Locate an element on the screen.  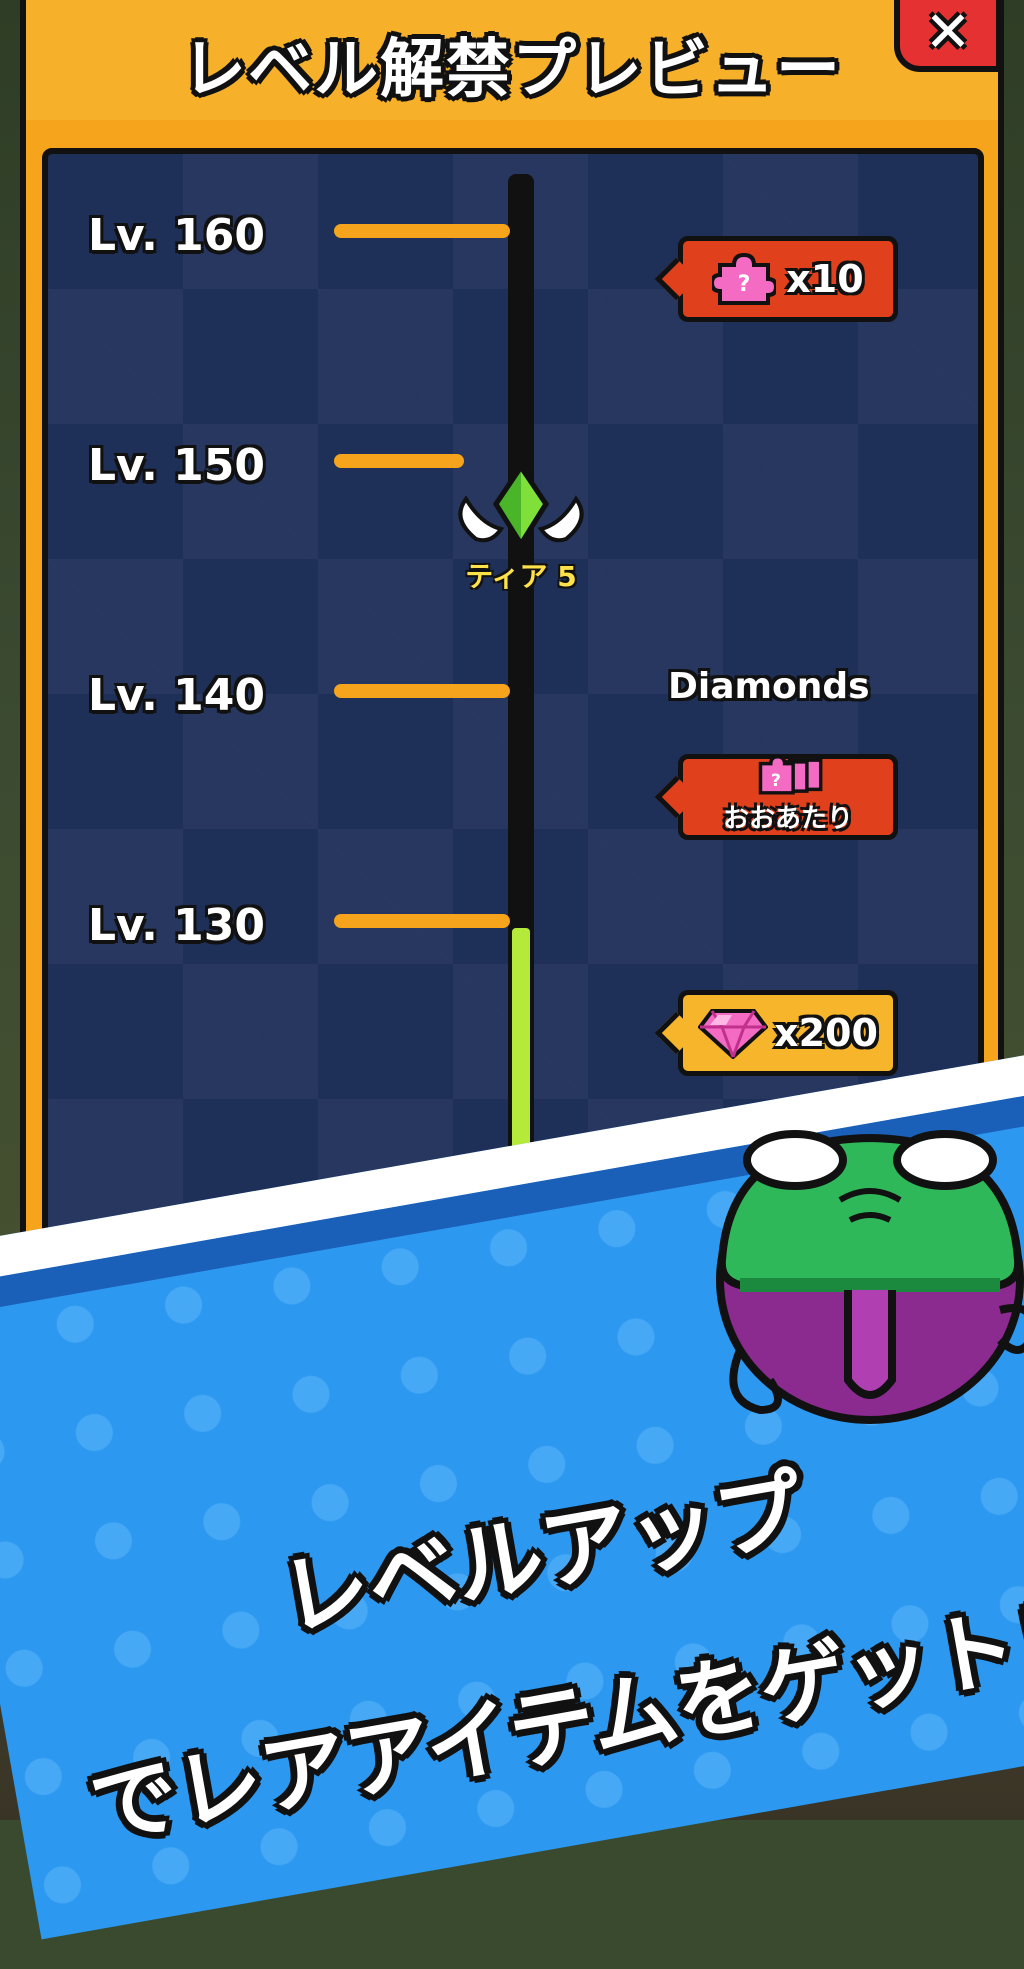
close-icon: ✕ is located at coordinates (948, 32).